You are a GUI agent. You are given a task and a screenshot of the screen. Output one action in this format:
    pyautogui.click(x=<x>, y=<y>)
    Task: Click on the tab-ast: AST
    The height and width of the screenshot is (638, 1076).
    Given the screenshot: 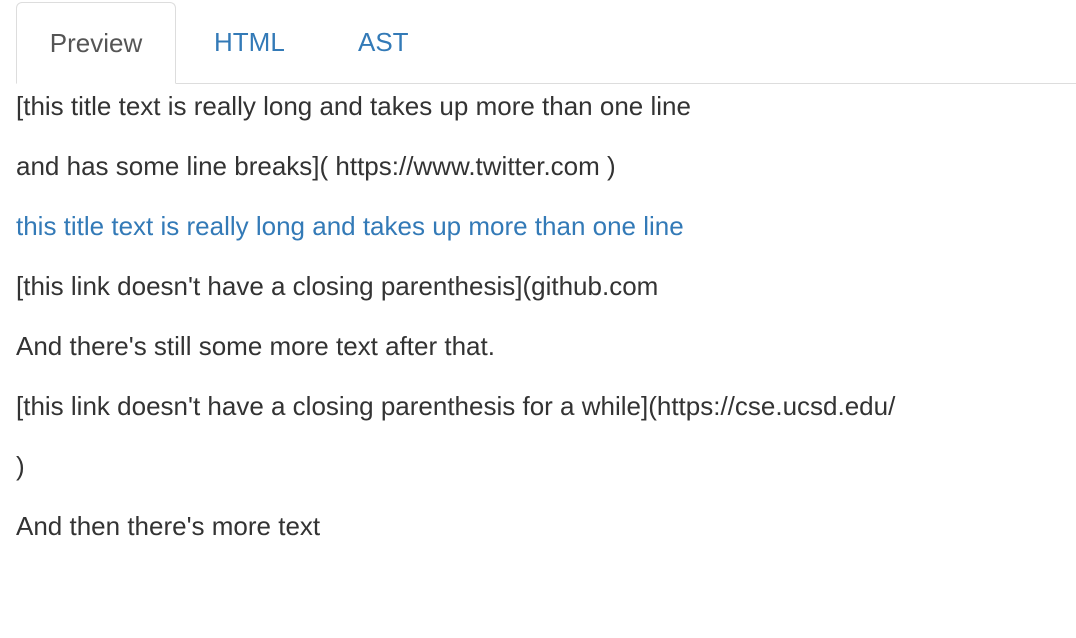 What is the action you would take?
    pyautogui.click(x=383, y=42)
    